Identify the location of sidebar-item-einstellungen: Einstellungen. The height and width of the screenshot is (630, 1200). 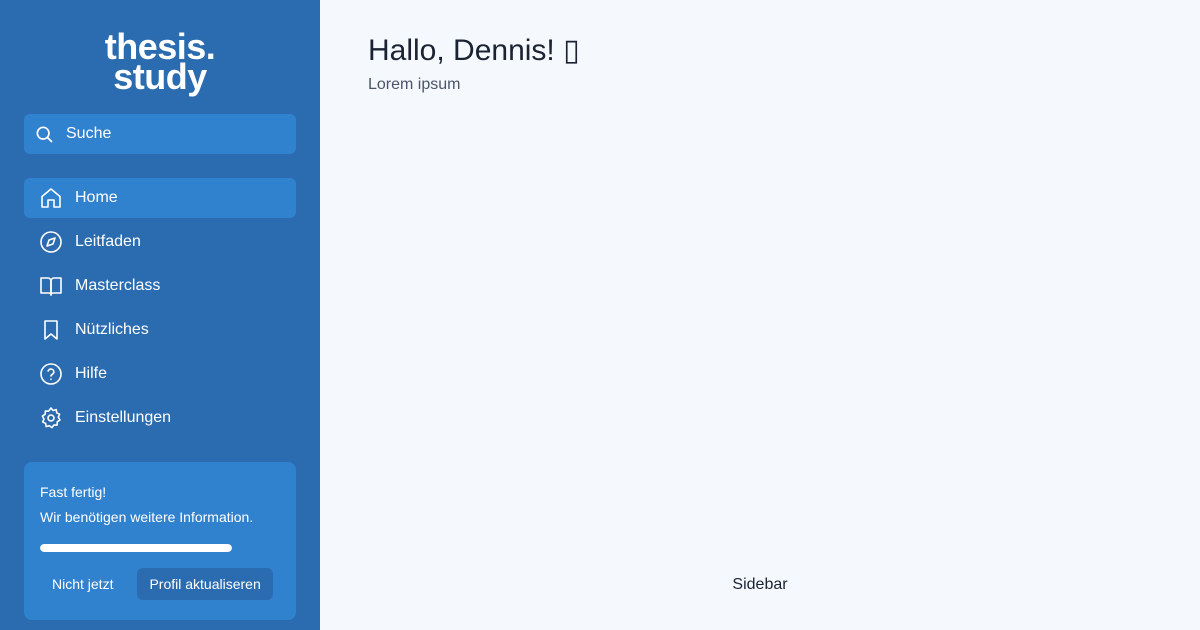
(160, 418).